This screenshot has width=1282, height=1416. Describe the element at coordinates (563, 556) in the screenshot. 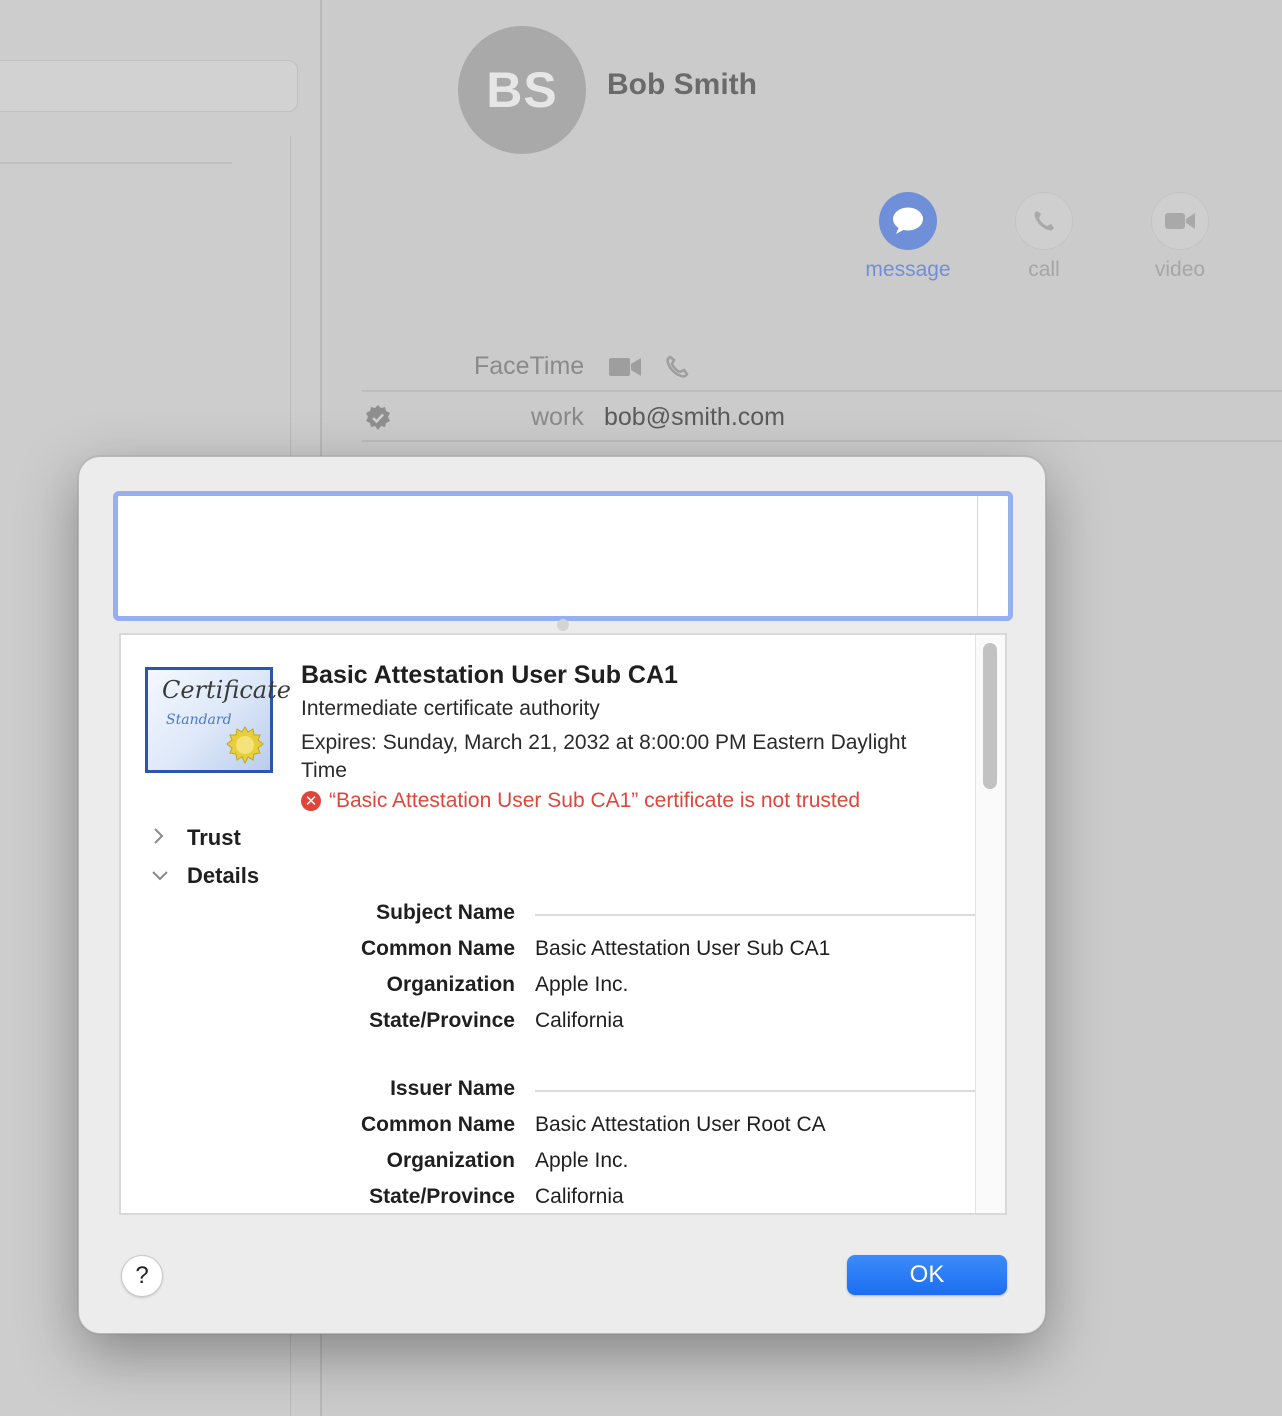

I see `certificate-chain-list` at that location.